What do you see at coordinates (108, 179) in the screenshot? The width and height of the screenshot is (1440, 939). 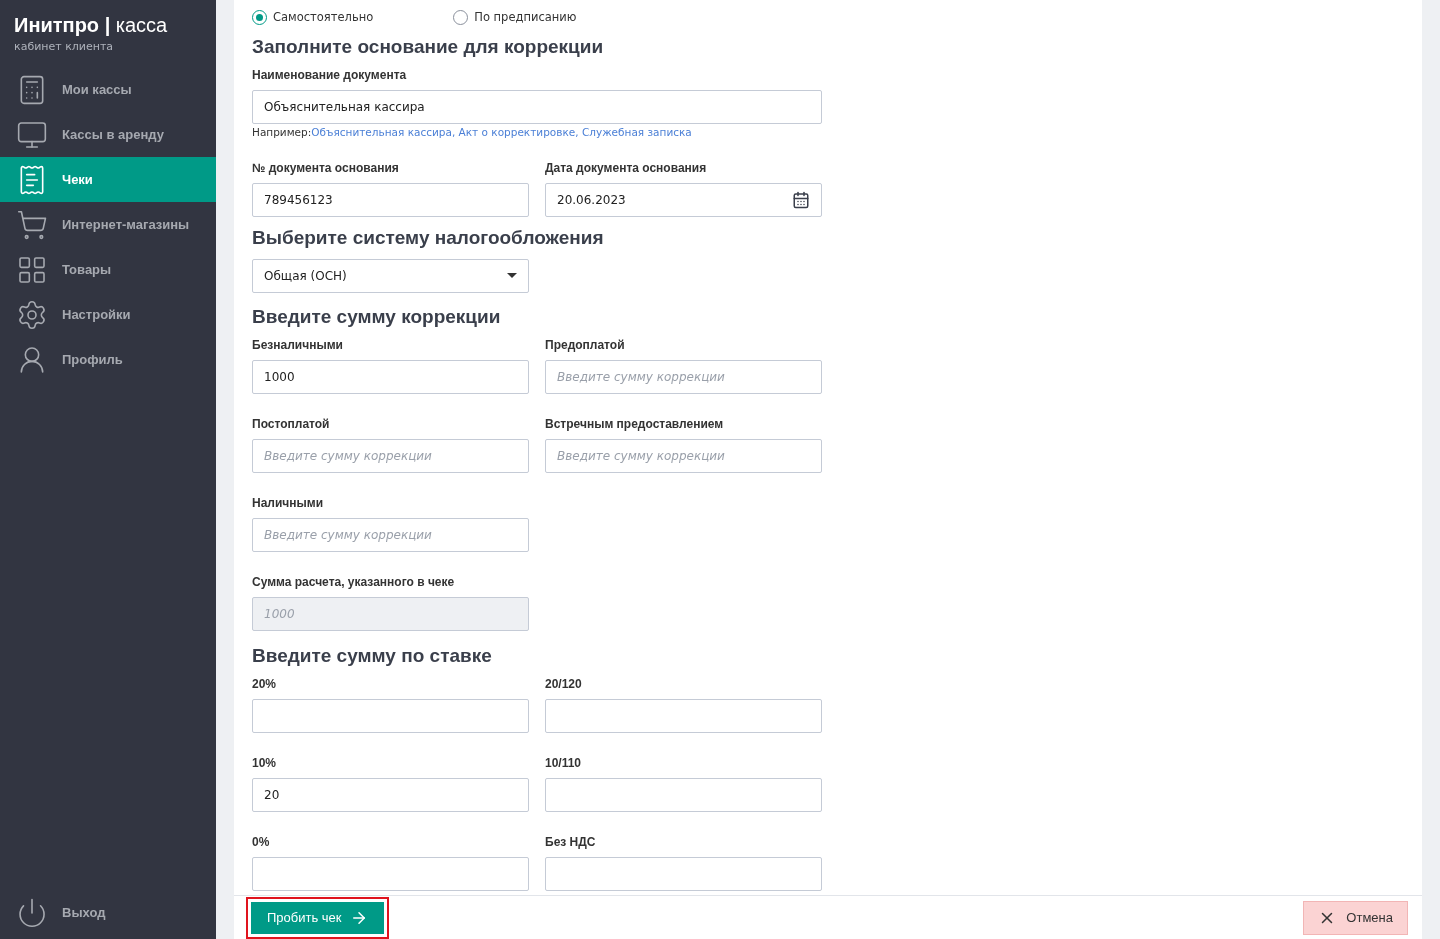 I see `sidebar-item: Чеки` at bounding box center [108, 179].